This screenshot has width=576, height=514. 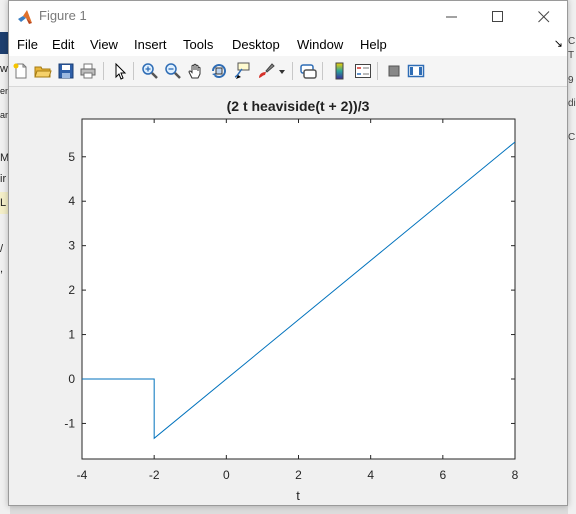 I want to click on print-icon, so click(x=88, y=71).